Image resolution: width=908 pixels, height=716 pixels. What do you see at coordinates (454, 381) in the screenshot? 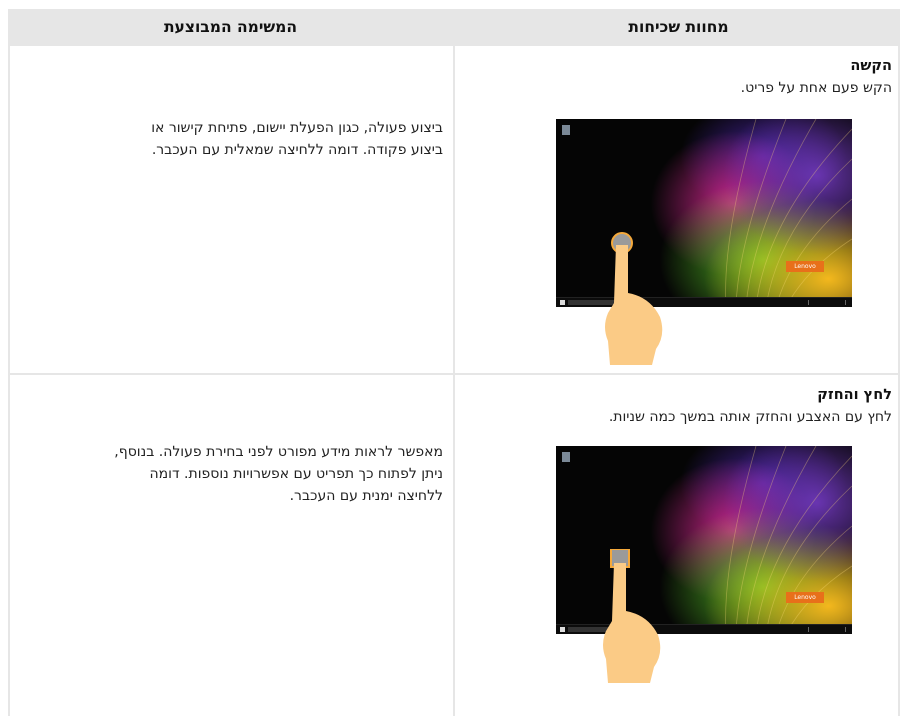
I see `column-divider` at bounding box center [454, 381].